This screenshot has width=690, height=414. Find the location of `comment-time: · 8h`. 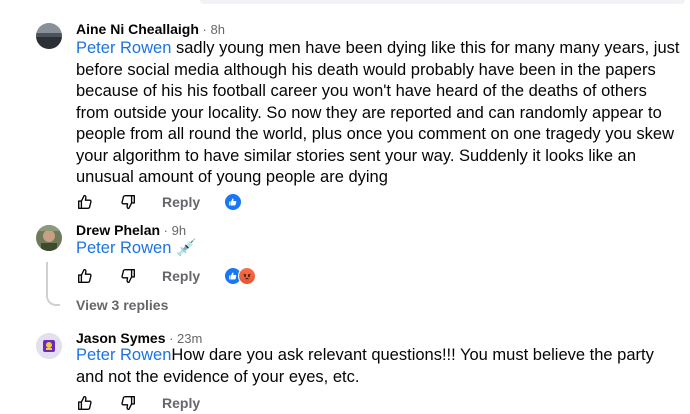

comment-time: · 8h is located at coordinates (212, 29).